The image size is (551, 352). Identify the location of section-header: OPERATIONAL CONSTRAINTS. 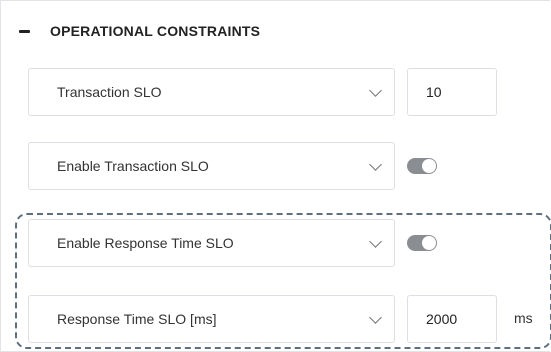
(139, 31).